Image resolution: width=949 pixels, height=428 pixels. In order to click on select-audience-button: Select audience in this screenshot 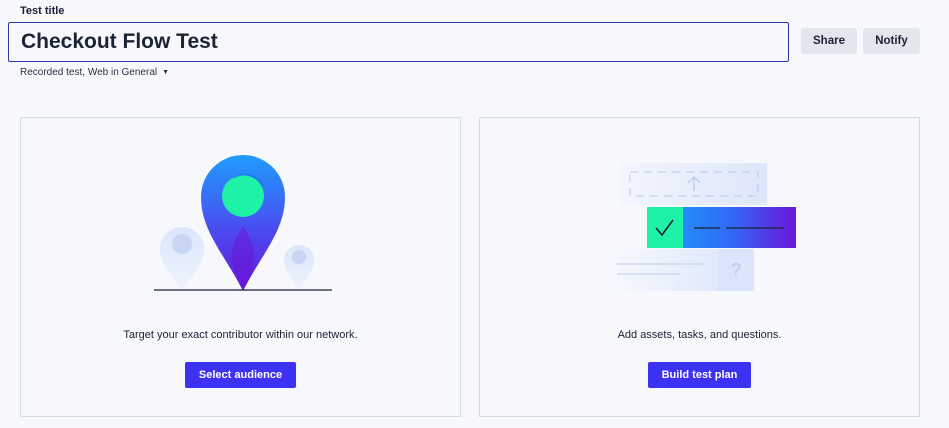, I will do `click(240, 375)`.